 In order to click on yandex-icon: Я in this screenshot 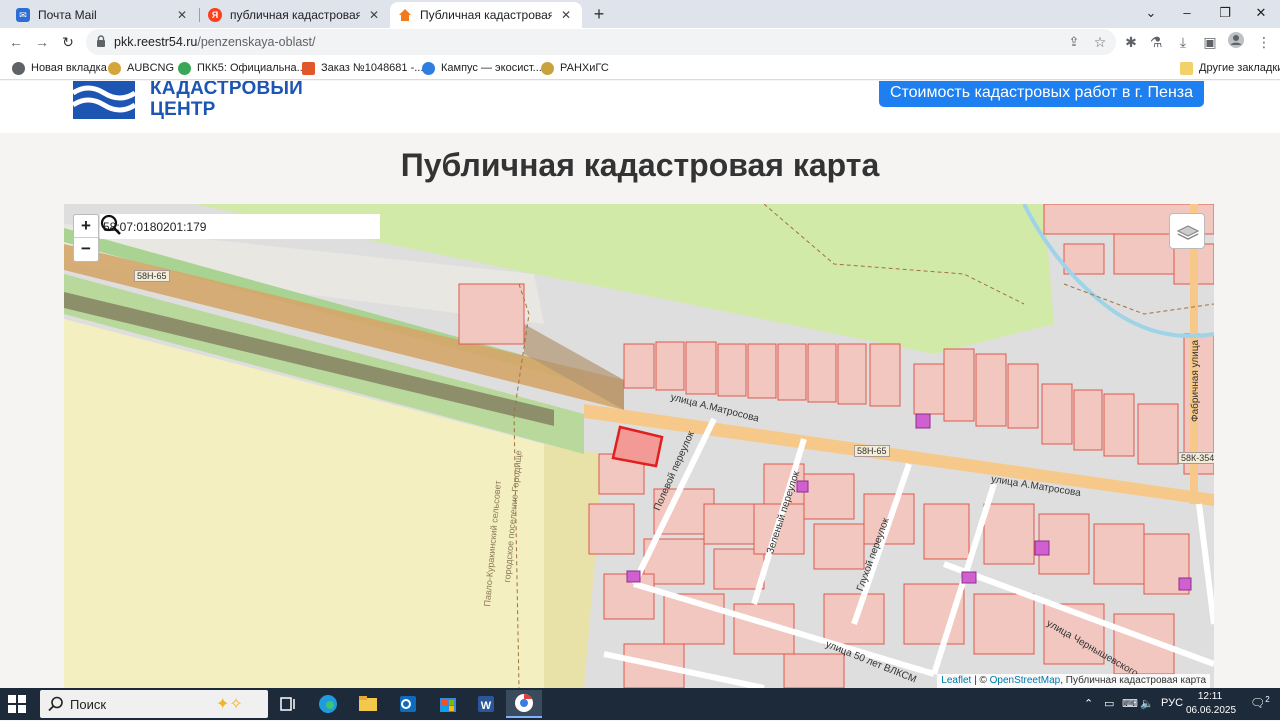, I will do `click(215, 15)`.